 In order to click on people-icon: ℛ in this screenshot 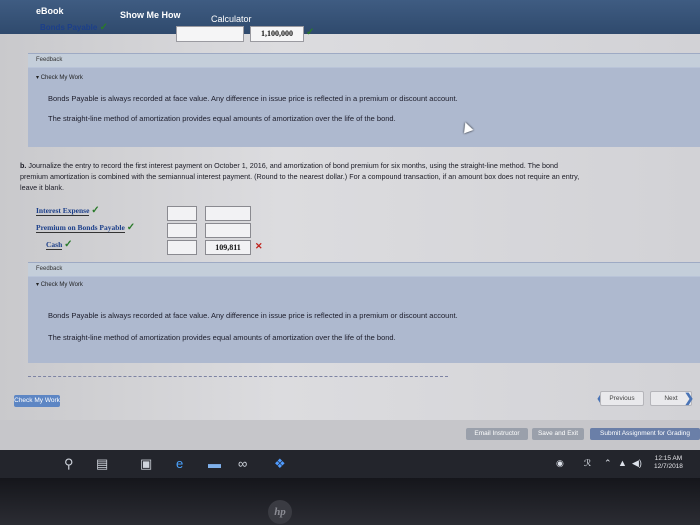, I will do `click(587, 463)`.